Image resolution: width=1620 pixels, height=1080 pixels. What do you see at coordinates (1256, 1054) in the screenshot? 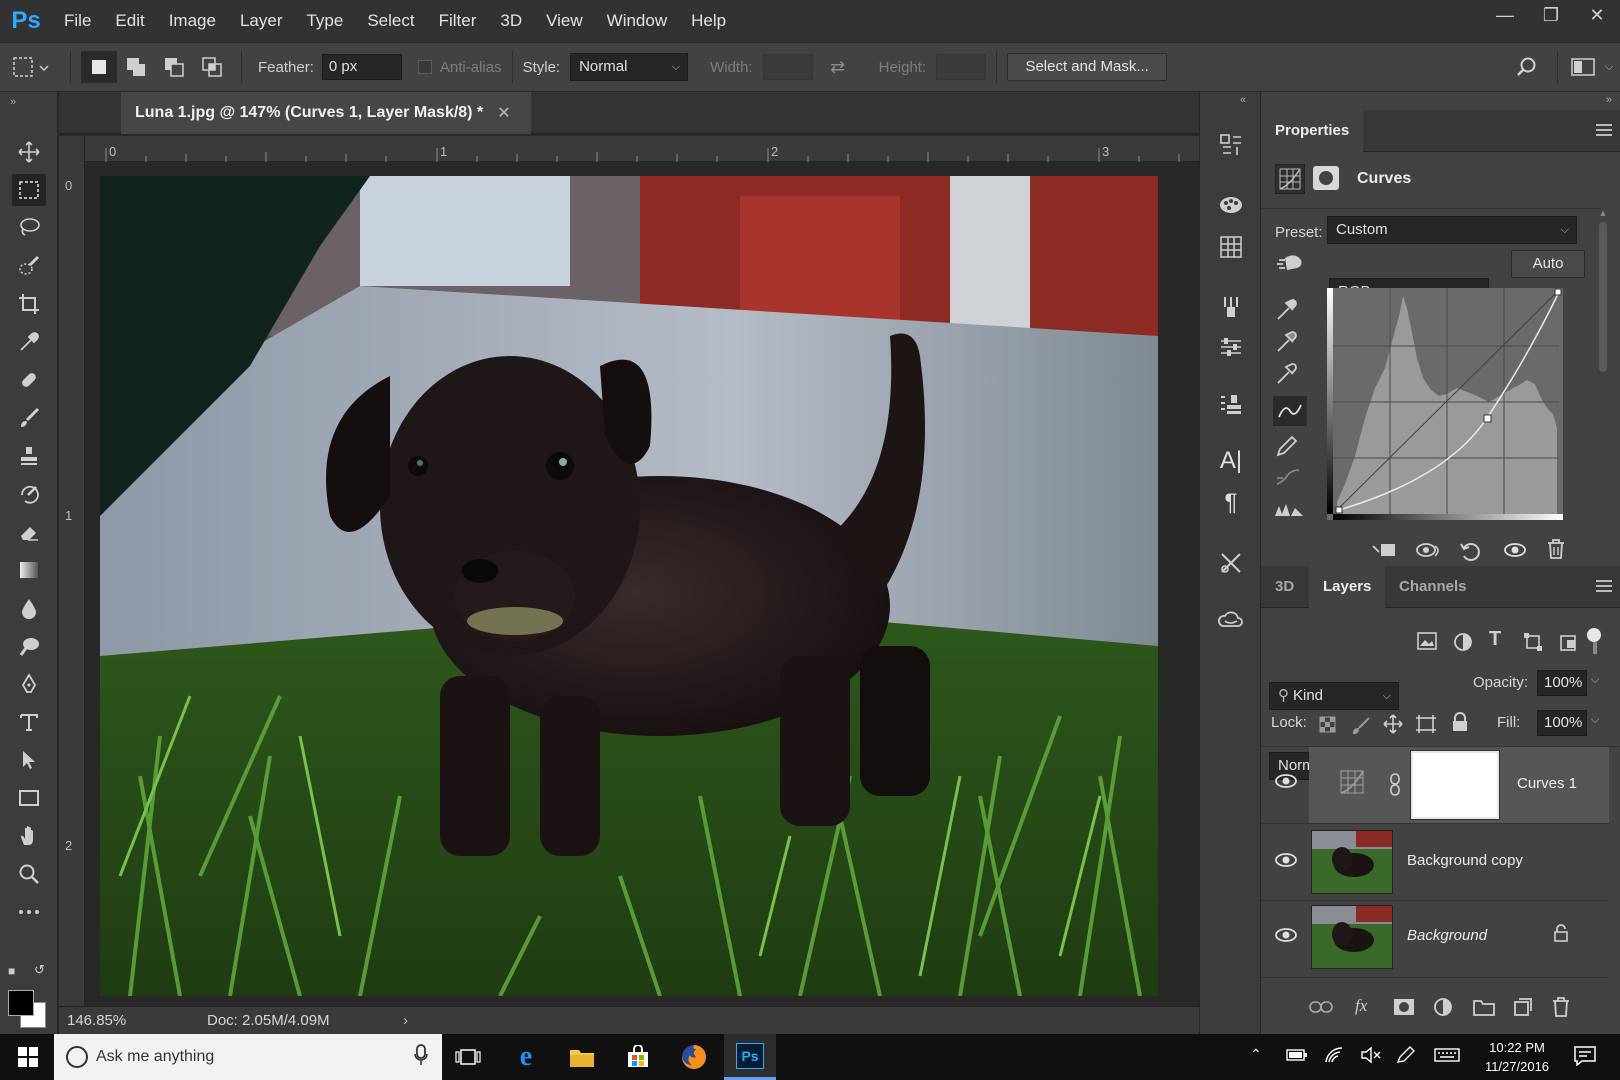
I see `show-hidden-icons-icon: ⌃` at bounding box center [1256, 1054].